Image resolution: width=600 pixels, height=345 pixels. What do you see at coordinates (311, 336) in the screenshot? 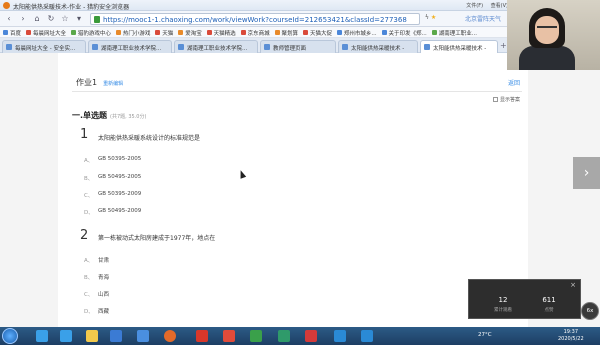
I see `ppt-icon` at bounding box center [311, 336].